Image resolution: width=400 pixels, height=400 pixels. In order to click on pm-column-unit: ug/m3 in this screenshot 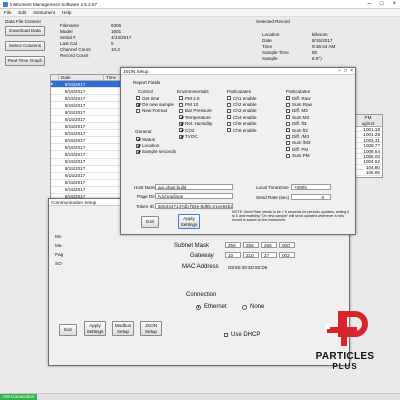, I will do `click(368, 123)`.